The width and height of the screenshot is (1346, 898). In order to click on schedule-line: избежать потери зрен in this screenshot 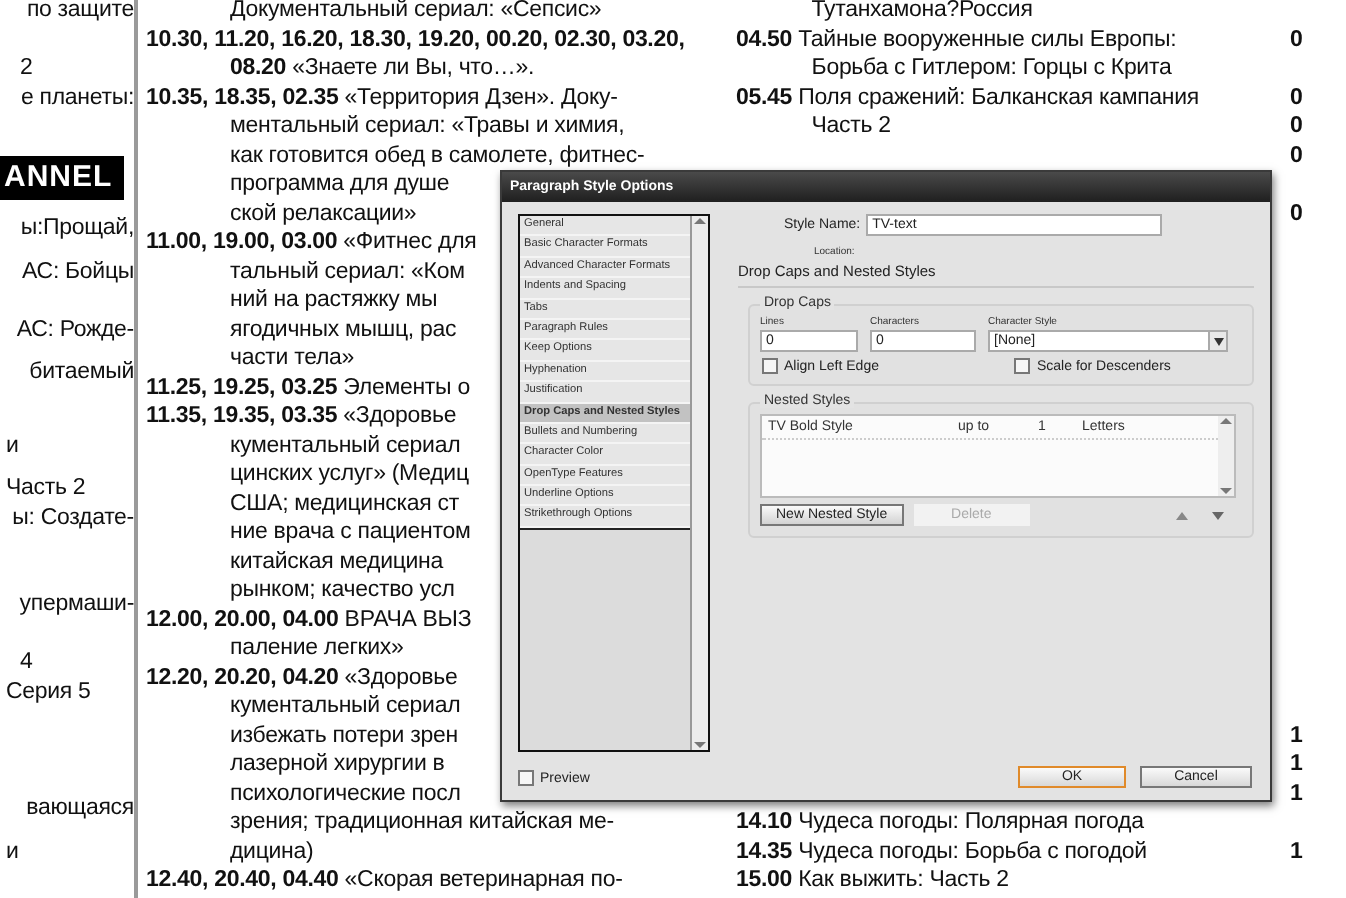, I will do `click(344, 735)`.